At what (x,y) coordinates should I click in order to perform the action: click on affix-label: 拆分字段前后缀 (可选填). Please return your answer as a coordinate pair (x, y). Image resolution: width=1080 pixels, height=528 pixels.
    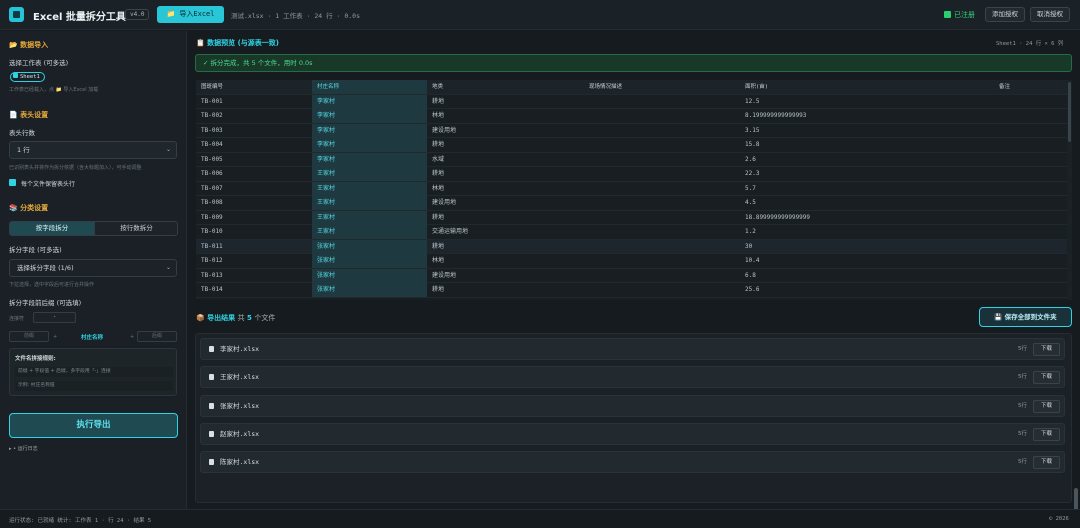
    Looking at the image, I should click on (45, 303).